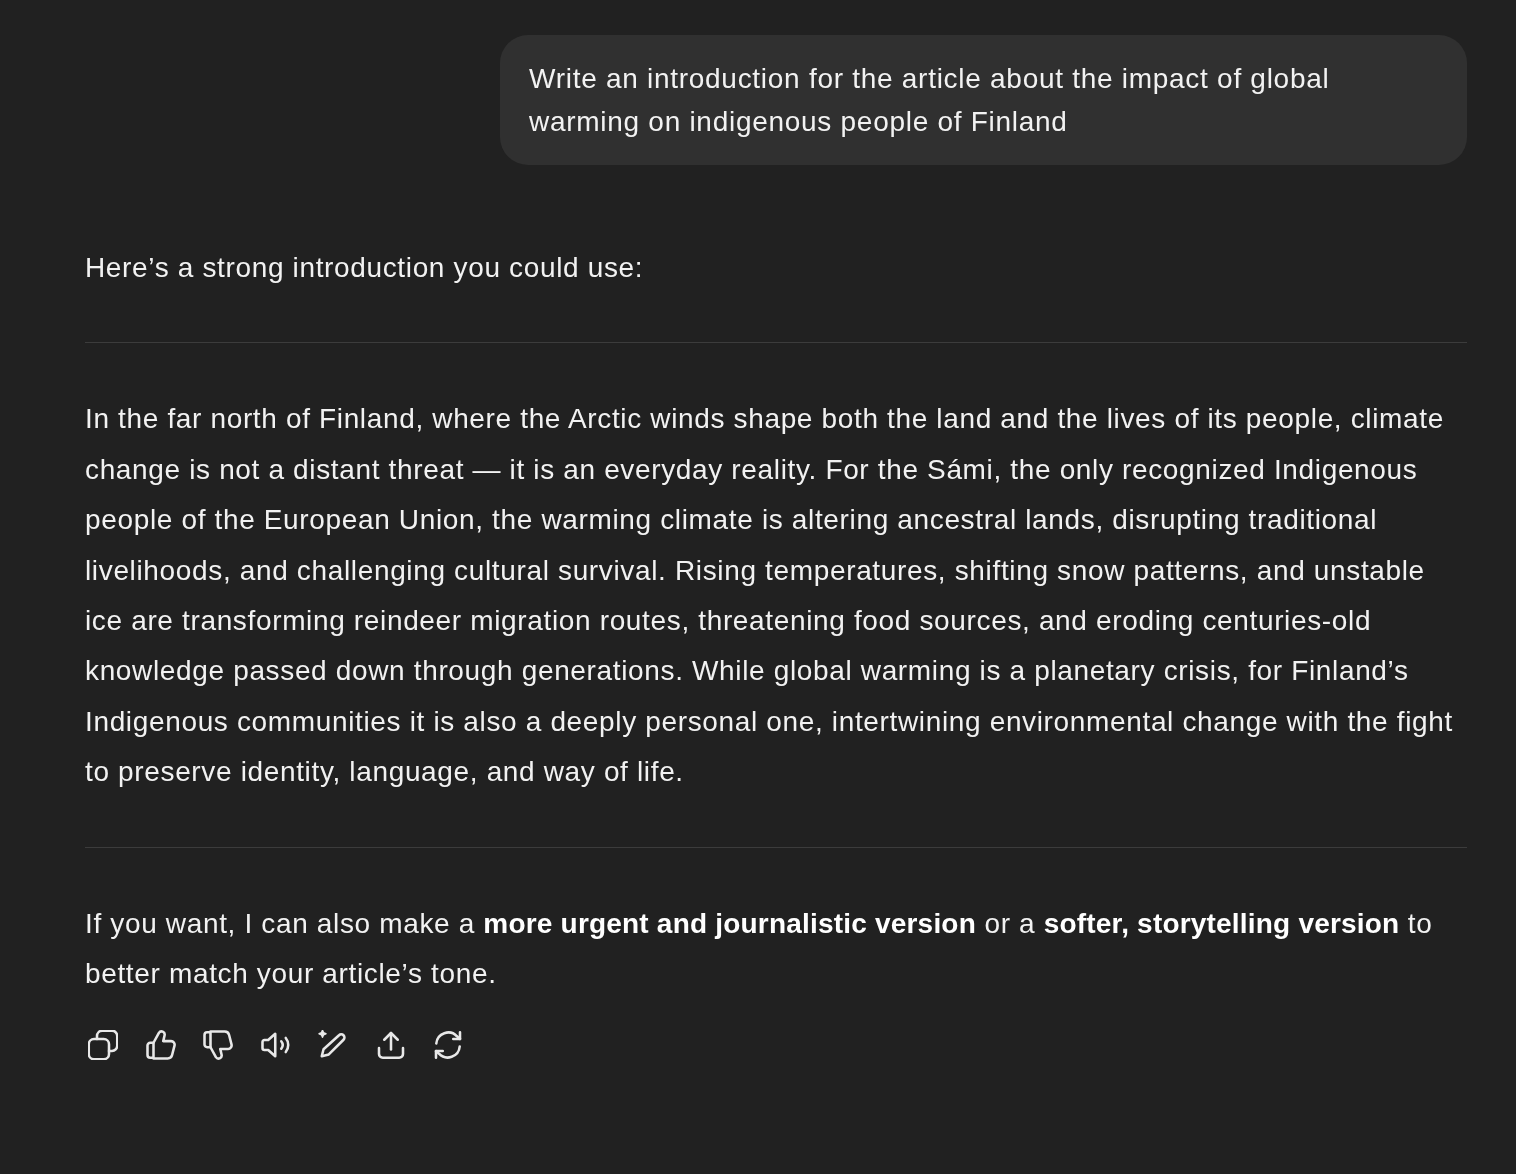 The image size is (1516, 1174). I want to click on upload-icon, so click(390, 1045).